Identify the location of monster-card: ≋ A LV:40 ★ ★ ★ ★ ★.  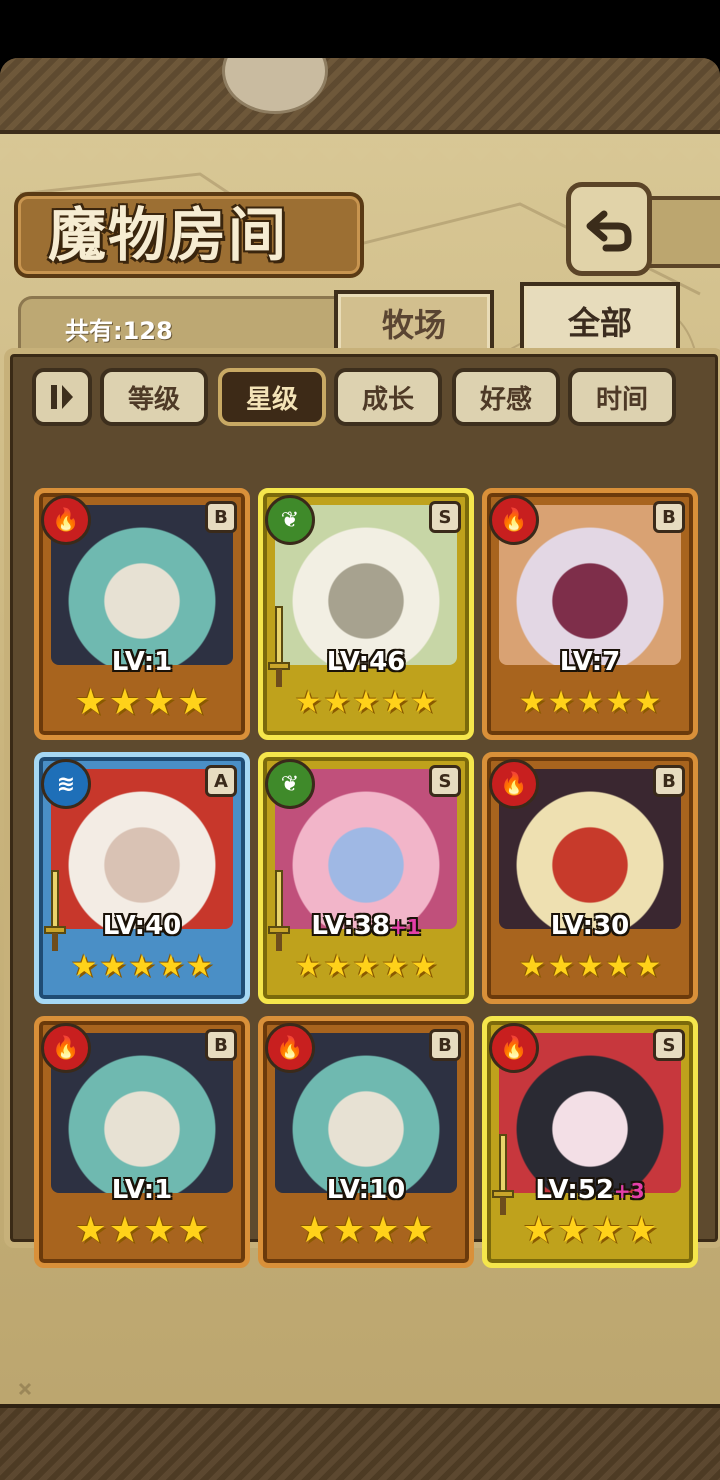
(142, 878).